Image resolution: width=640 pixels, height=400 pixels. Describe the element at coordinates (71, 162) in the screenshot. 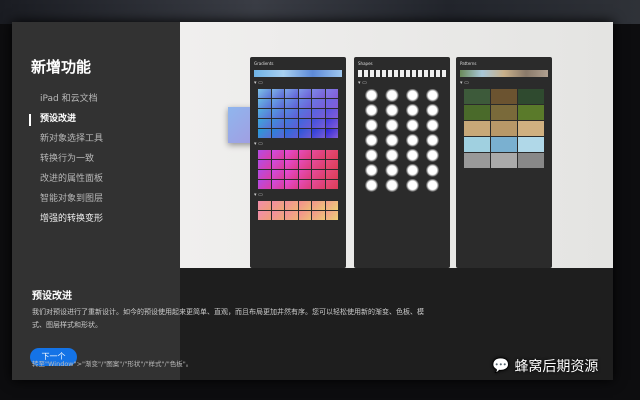

I see `nav-item-transform: 转换行为一致` at that location.